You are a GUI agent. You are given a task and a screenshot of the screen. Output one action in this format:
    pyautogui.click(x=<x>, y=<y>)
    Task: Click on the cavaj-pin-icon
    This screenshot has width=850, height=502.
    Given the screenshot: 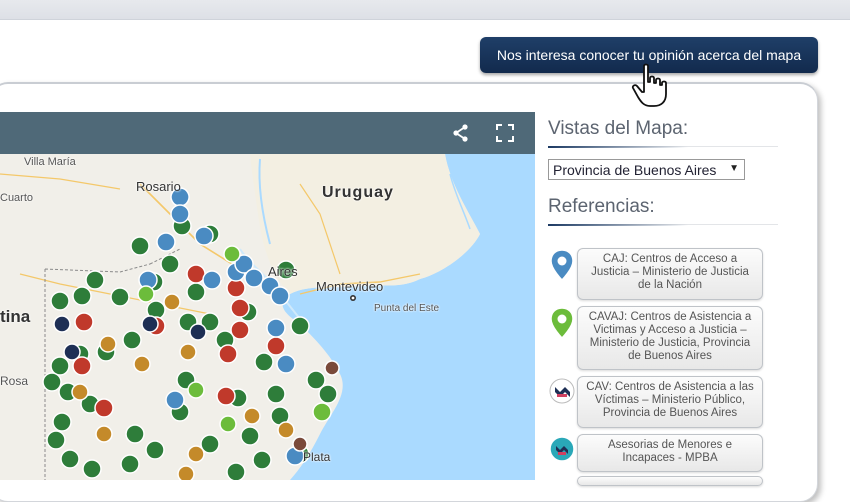 What is the action you would take?
    pyautogui.click(x=562, y=323)
    